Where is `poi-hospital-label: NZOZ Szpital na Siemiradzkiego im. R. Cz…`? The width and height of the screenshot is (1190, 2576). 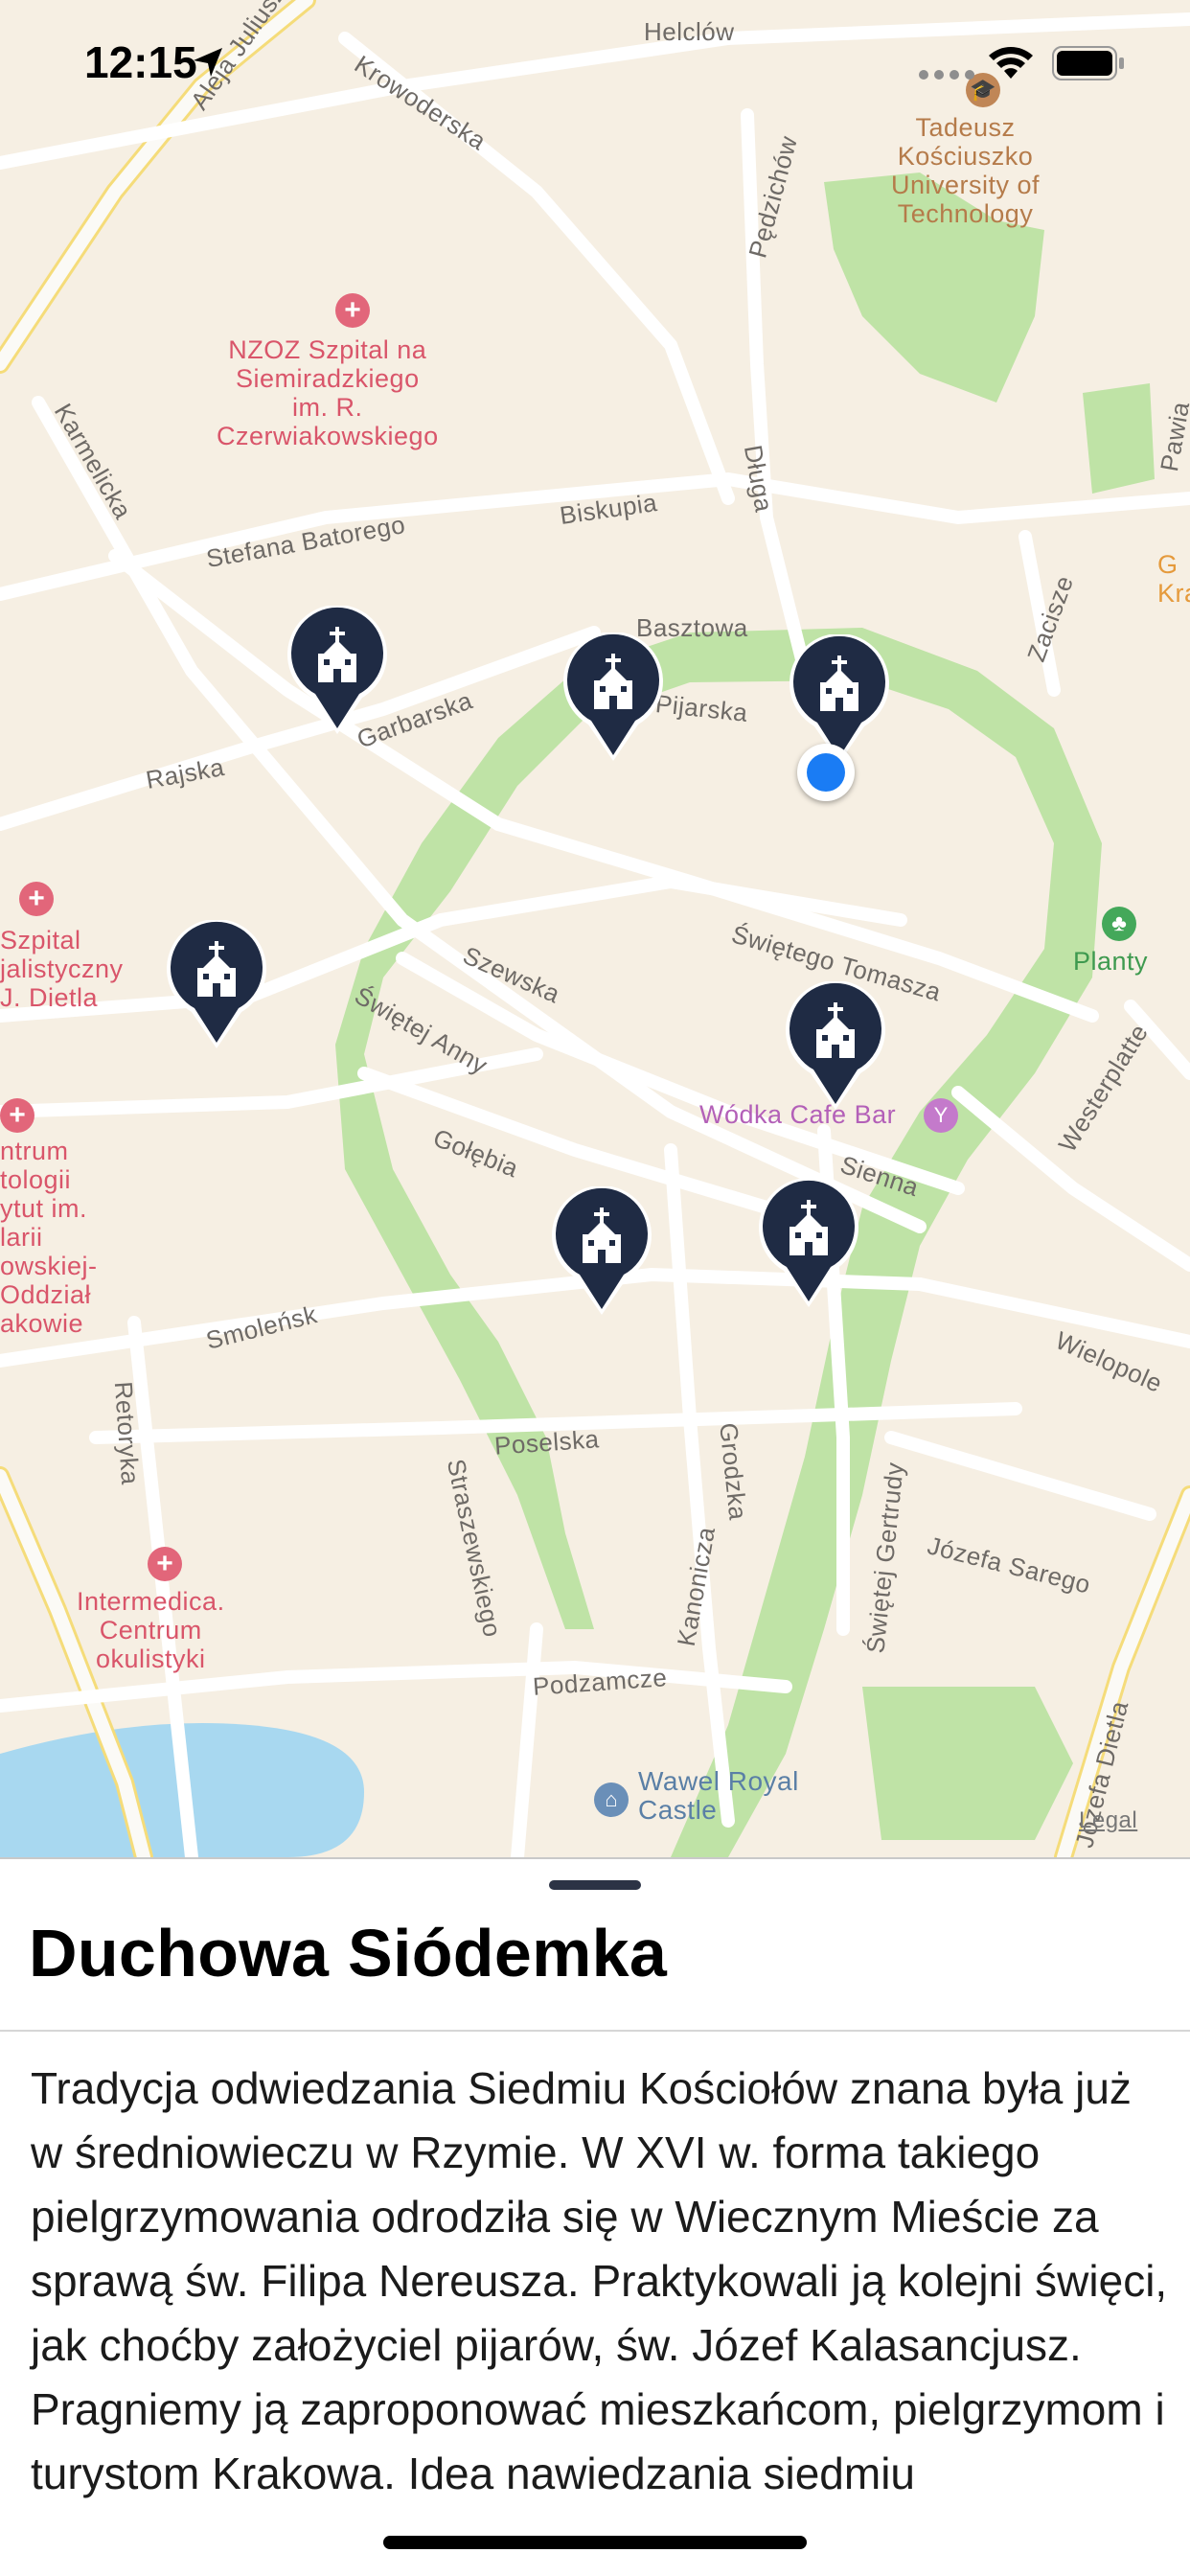 poi-hospital-label: NZOZ Szpital na Siemiradzkiego im. R. Cz… is located at coordinates (328, 392).